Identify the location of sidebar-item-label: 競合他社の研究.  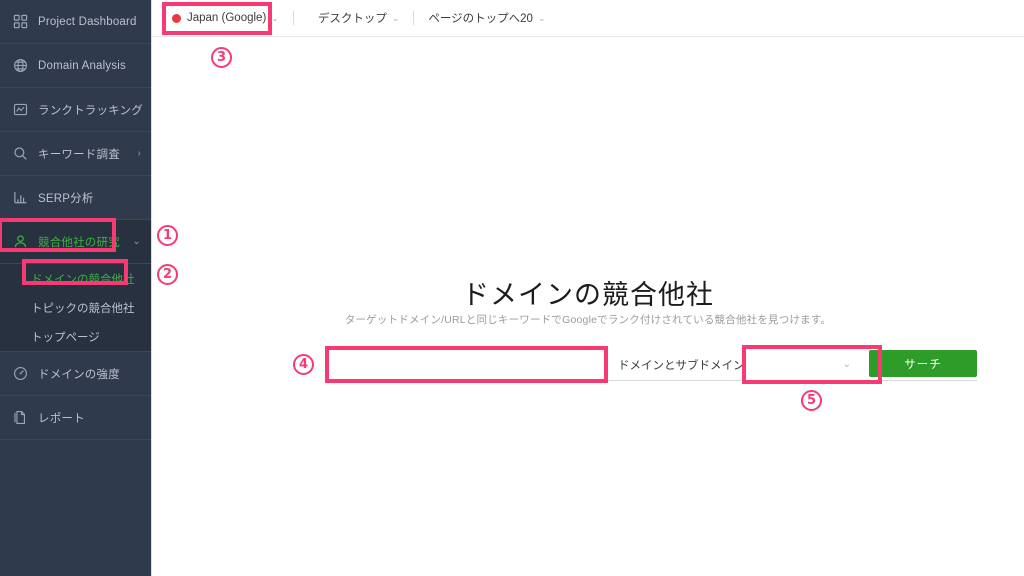
(79, 242).